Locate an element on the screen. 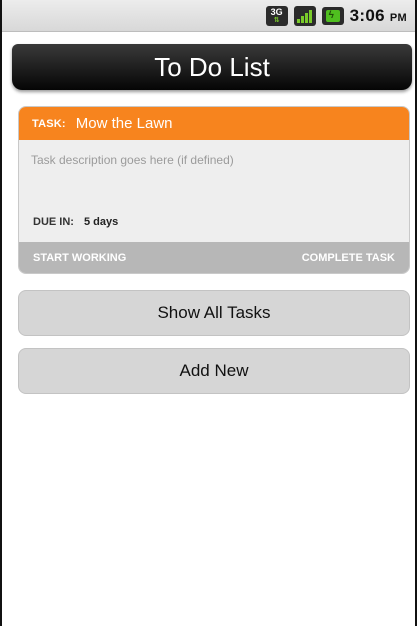 This screenshot has width=417, height=626. title-bar: To Do List is located at coordinates (212, 67).